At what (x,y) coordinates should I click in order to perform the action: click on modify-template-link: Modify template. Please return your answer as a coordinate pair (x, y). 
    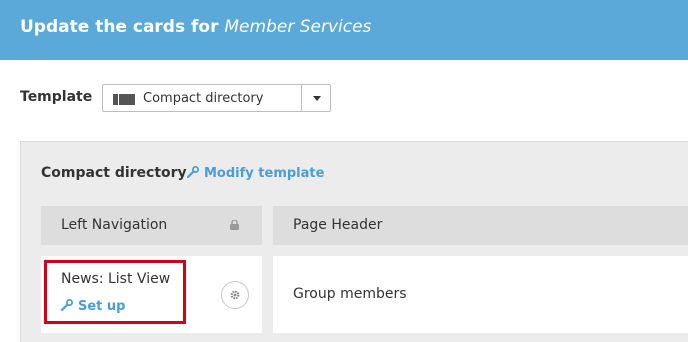
    Looking at the image, I should click on (255, 173).